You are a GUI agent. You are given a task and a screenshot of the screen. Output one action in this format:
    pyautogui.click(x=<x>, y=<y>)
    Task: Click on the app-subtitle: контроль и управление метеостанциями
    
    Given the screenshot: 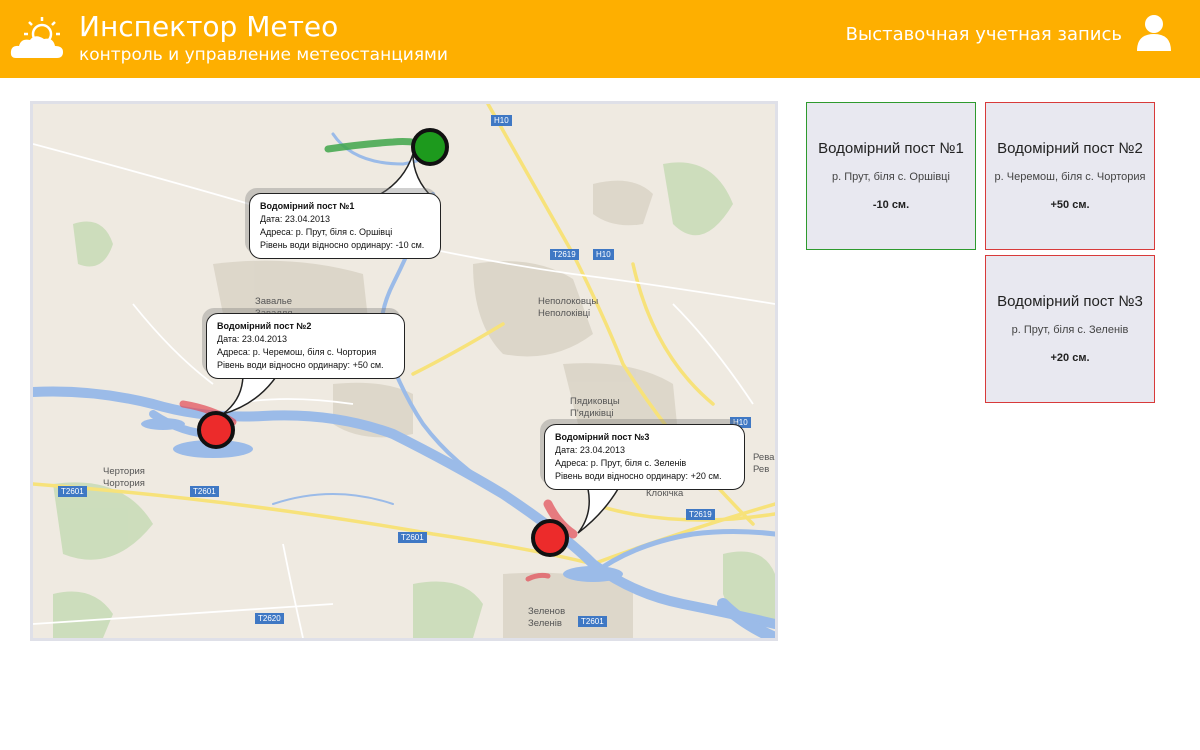 What is the action you would take?
    pyautogui.click(x=263, y=55)
    